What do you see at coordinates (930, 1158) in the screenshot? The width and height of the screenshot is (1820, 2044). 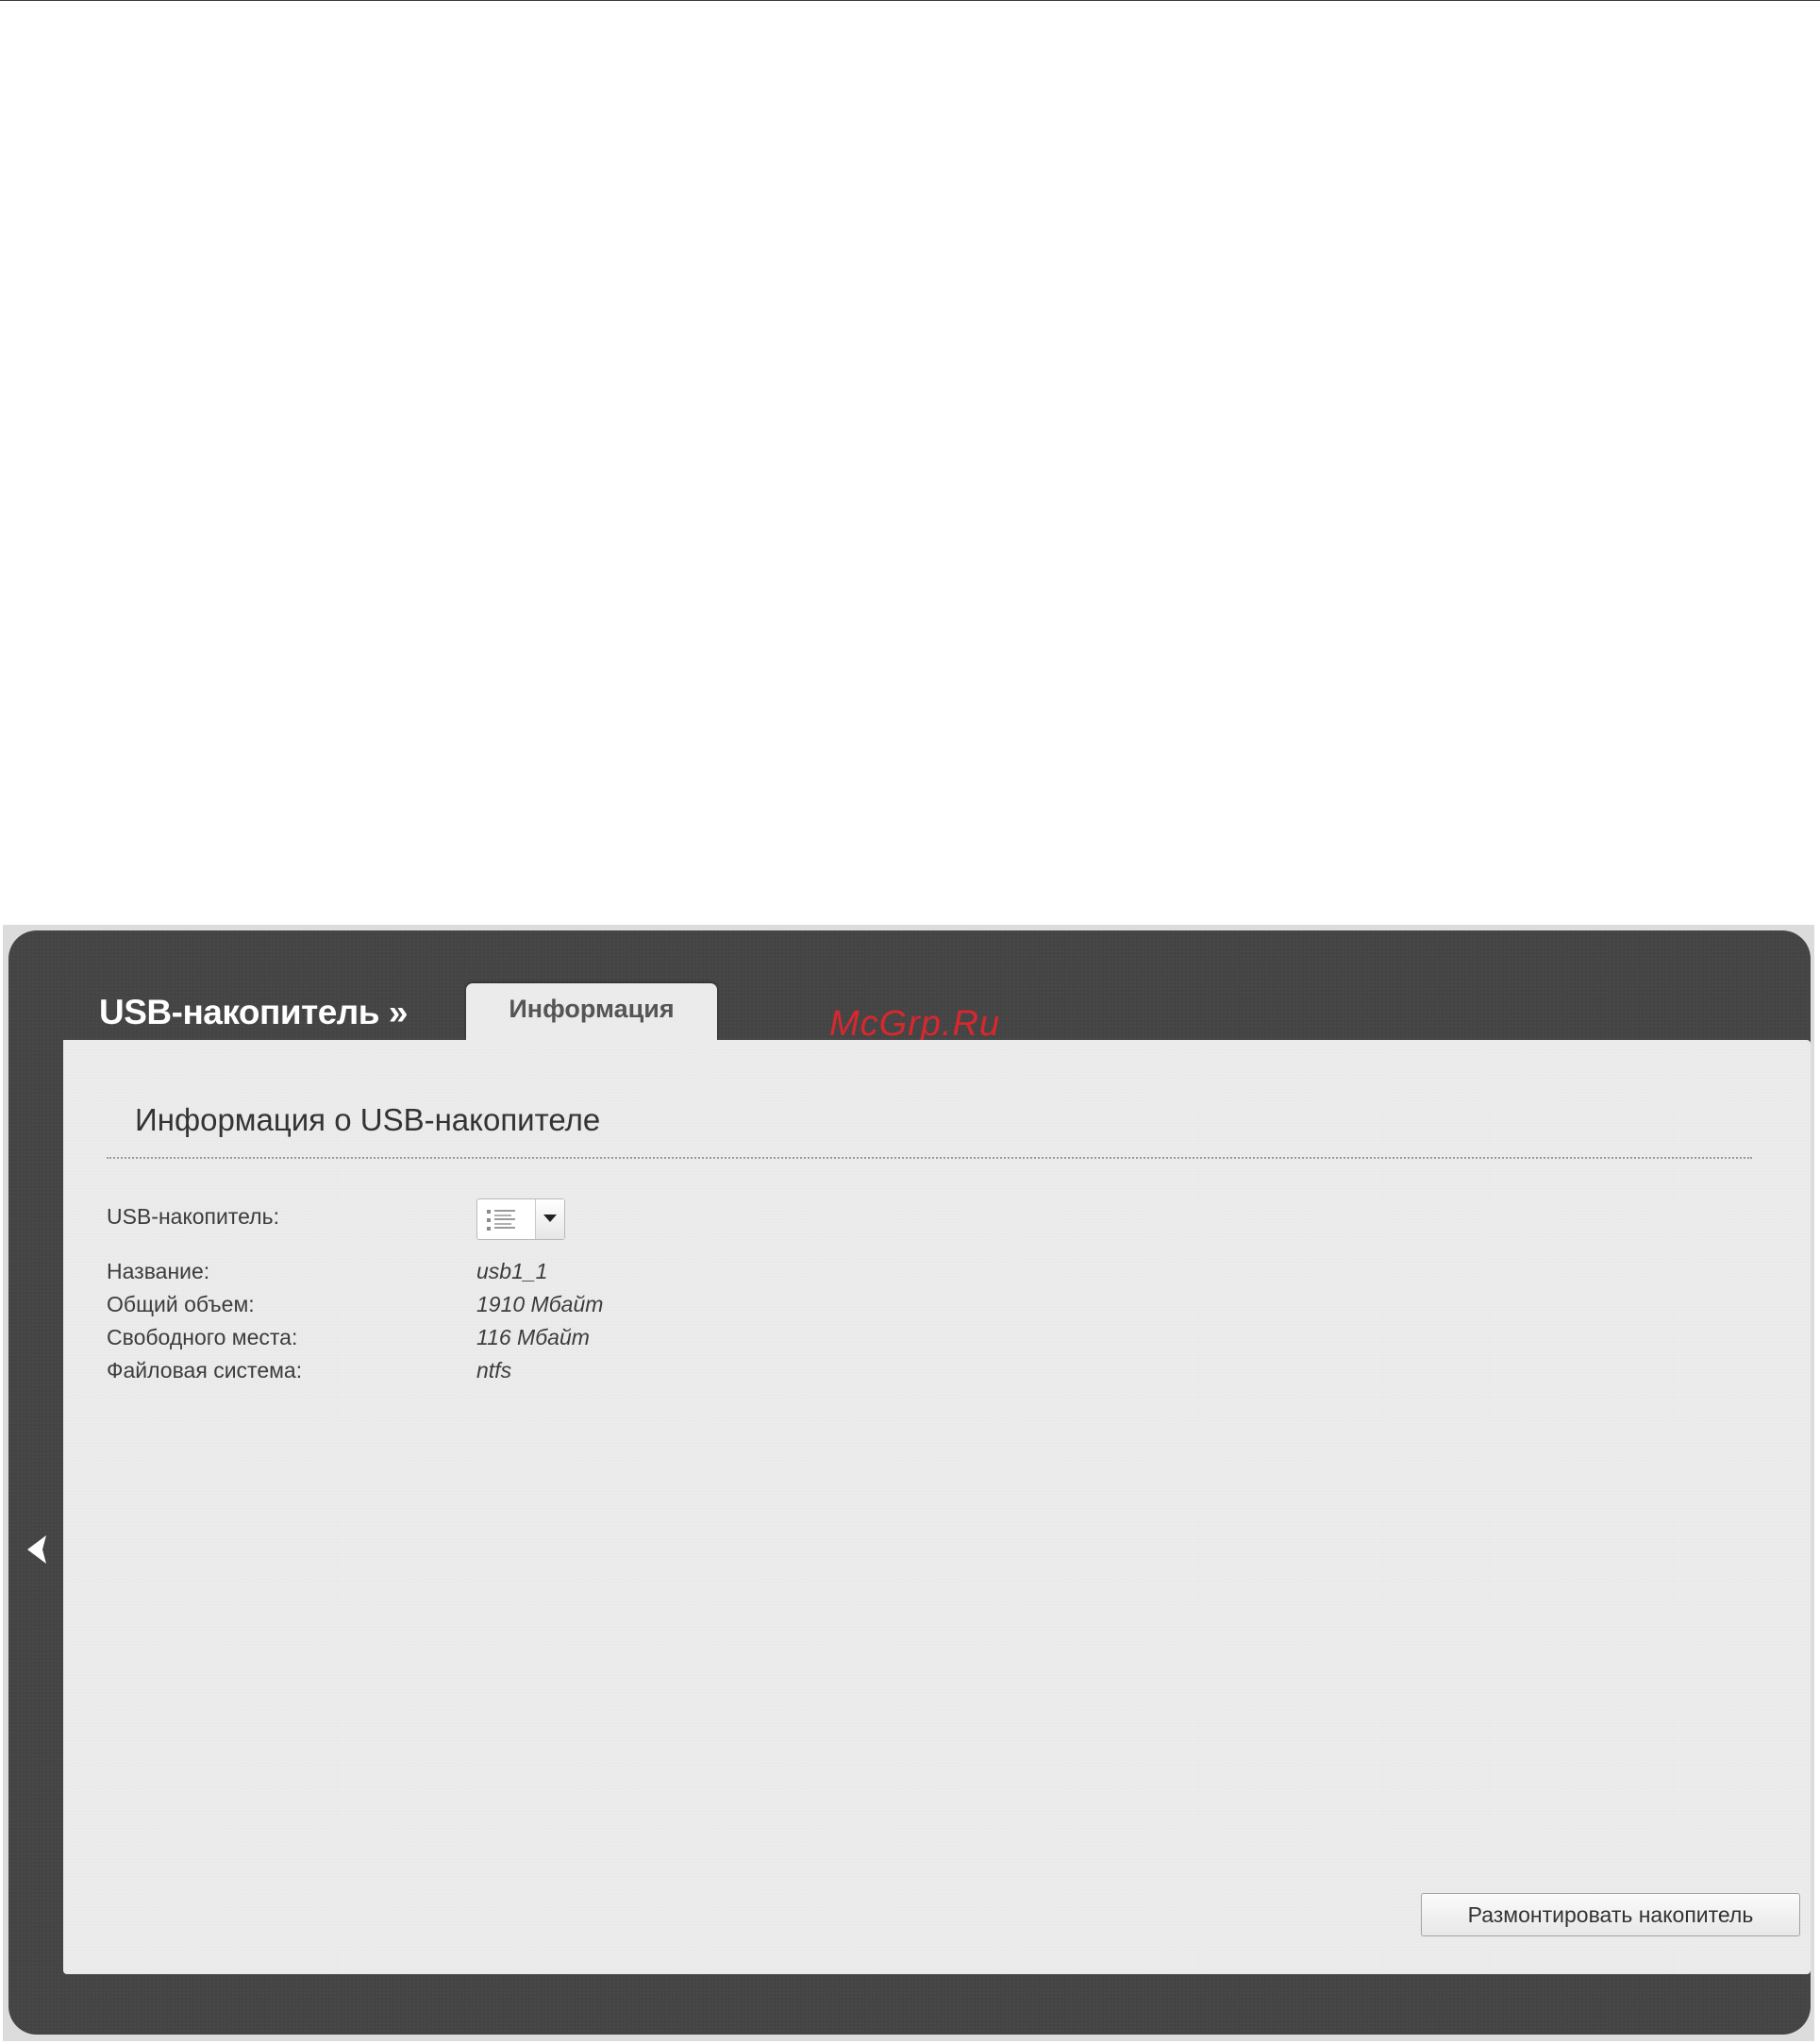 I see `section-divider` at bounding box center [930, 1158].